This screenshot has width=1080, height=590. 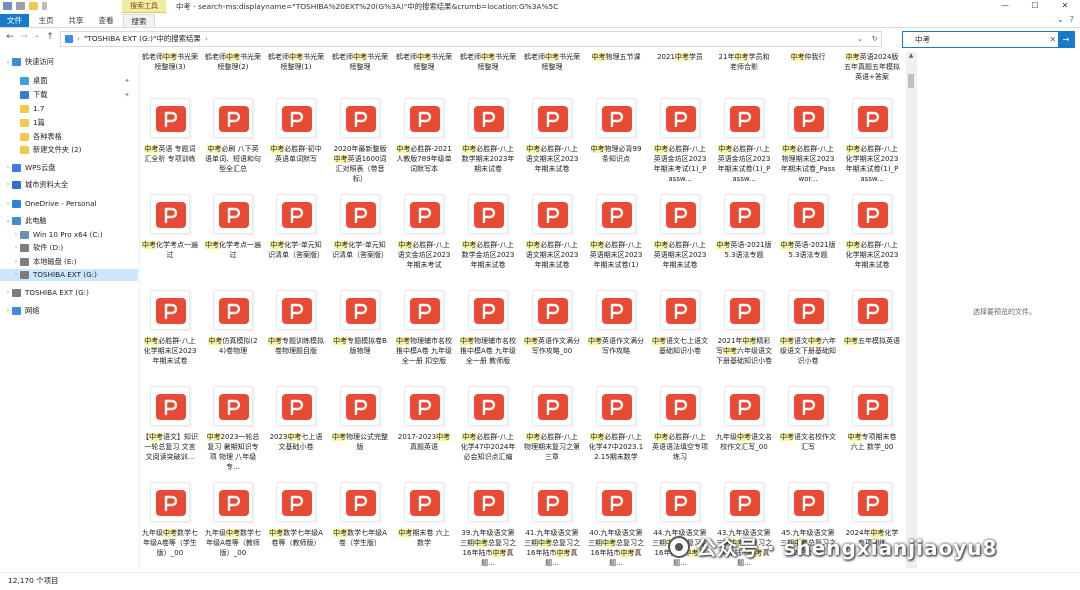 I want to click on file-item: 2023中考七上语文基础小卷, so click(x=296, y=429).